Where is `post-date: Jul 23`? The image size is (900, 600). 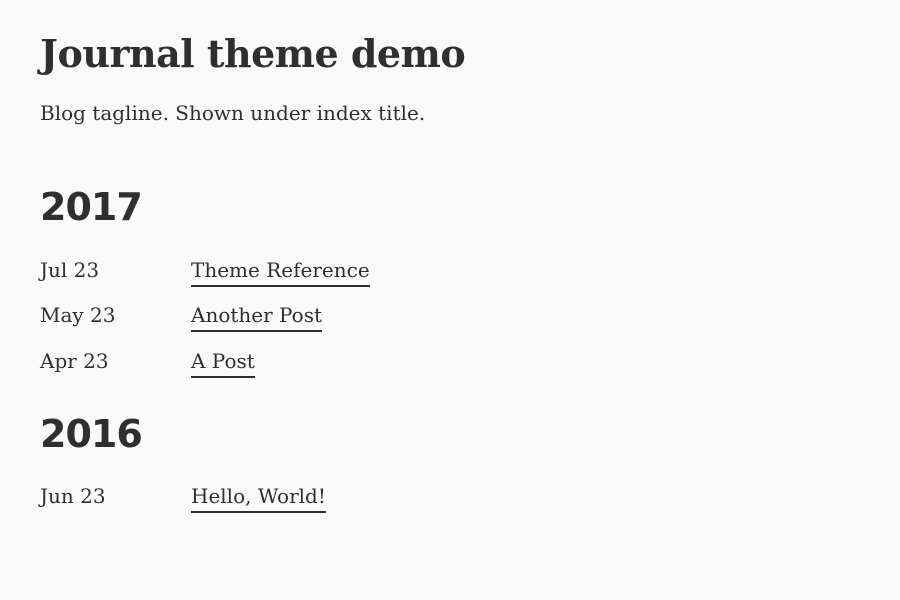
post-date: Jul 23 is located at coordinates (70, 270).